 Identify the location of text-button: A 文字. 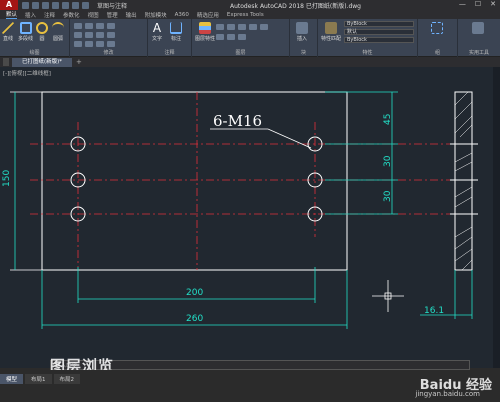
(157, 32).